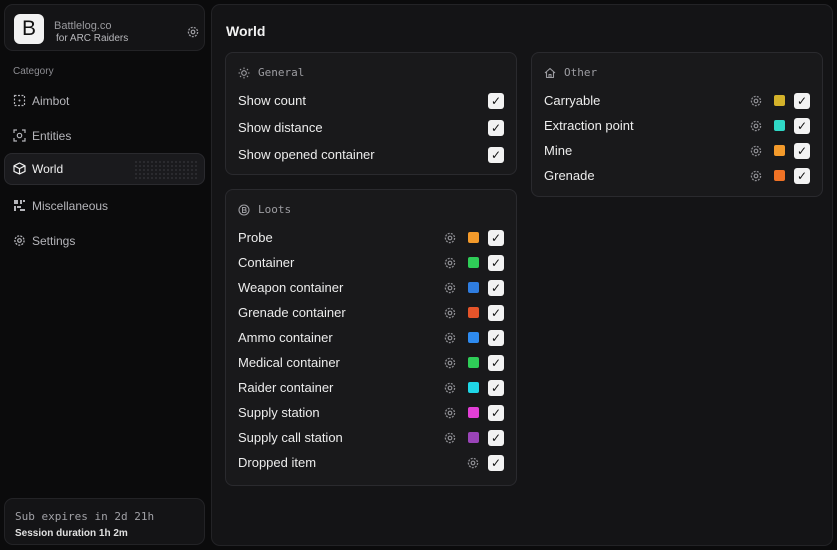 This screenshot has width=837, height=550. What do you see at coordinates (371, 128) in the screenshot?
I see `option-row: Show distance ✓` at bounding box center [371, 128].